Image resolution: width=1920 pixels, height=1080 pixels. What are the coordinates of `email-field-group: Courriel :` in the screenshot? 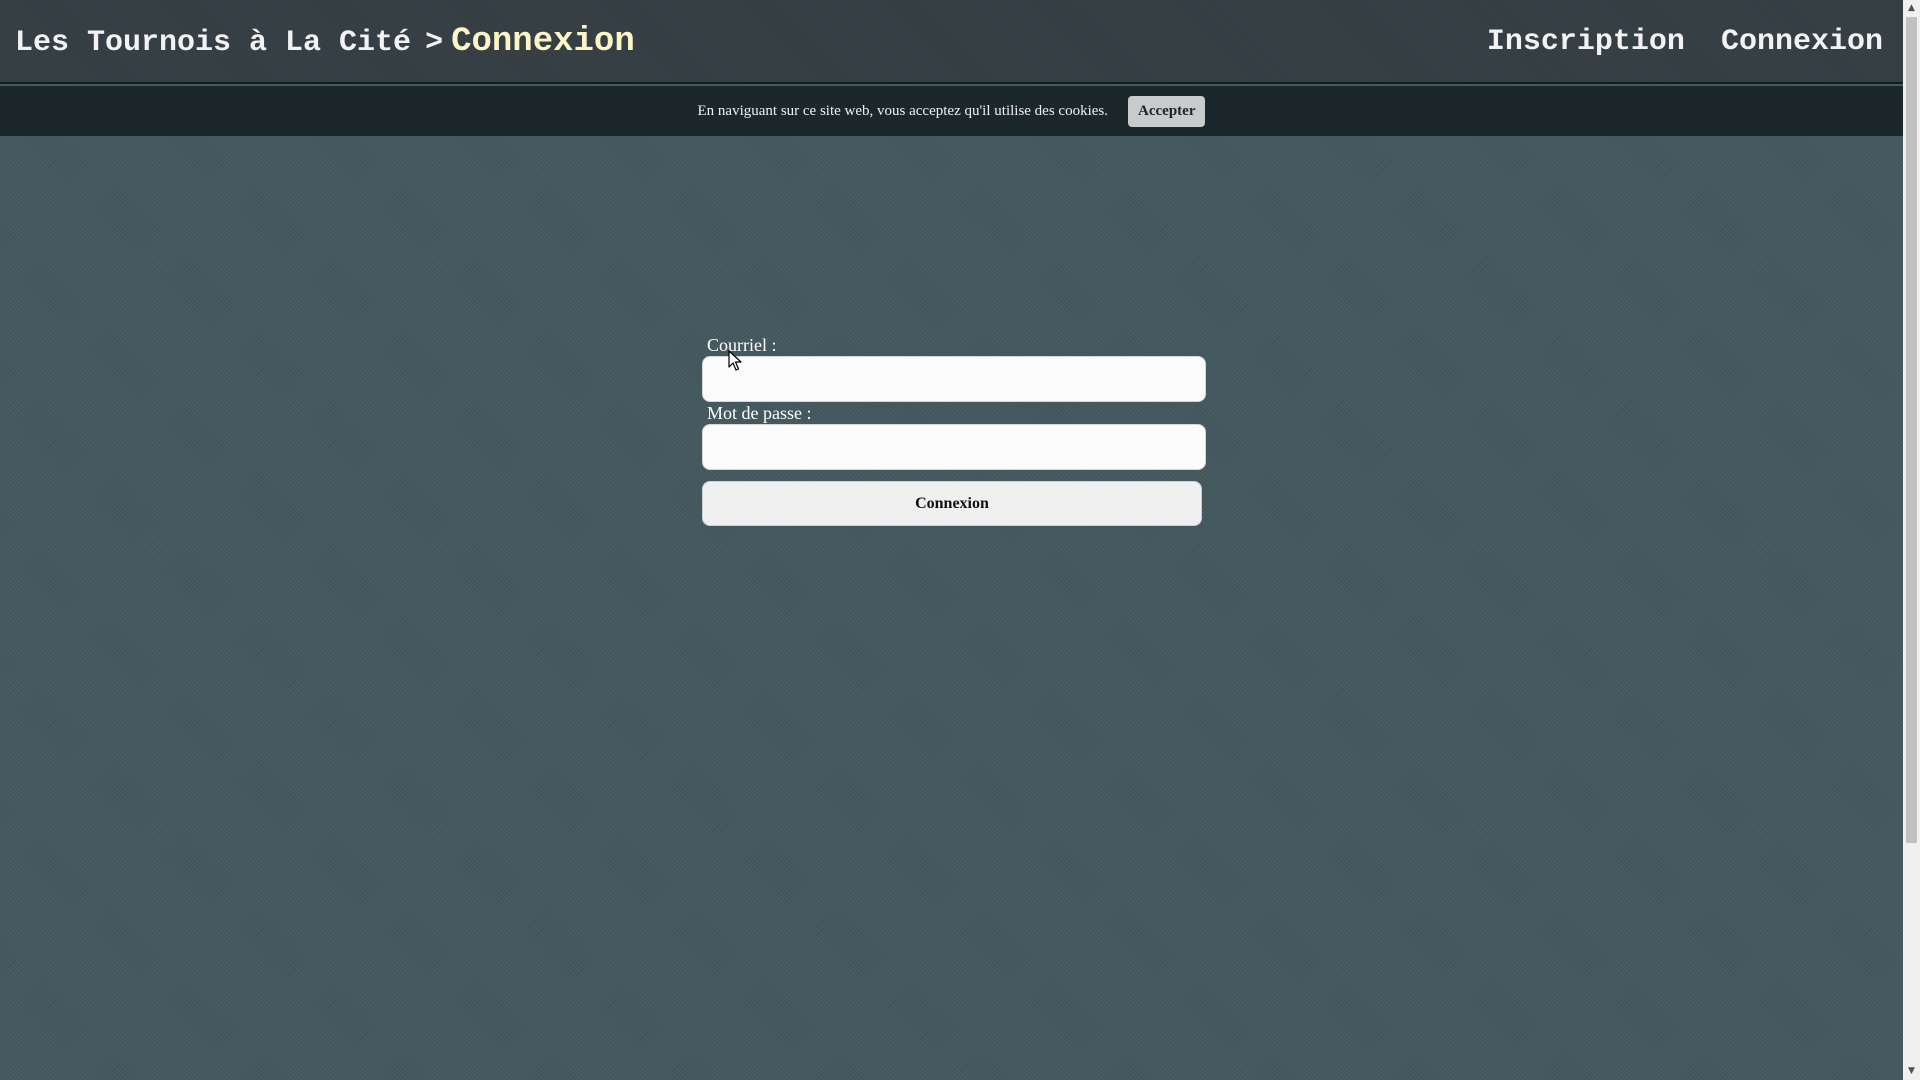 It's located at (954, 368).